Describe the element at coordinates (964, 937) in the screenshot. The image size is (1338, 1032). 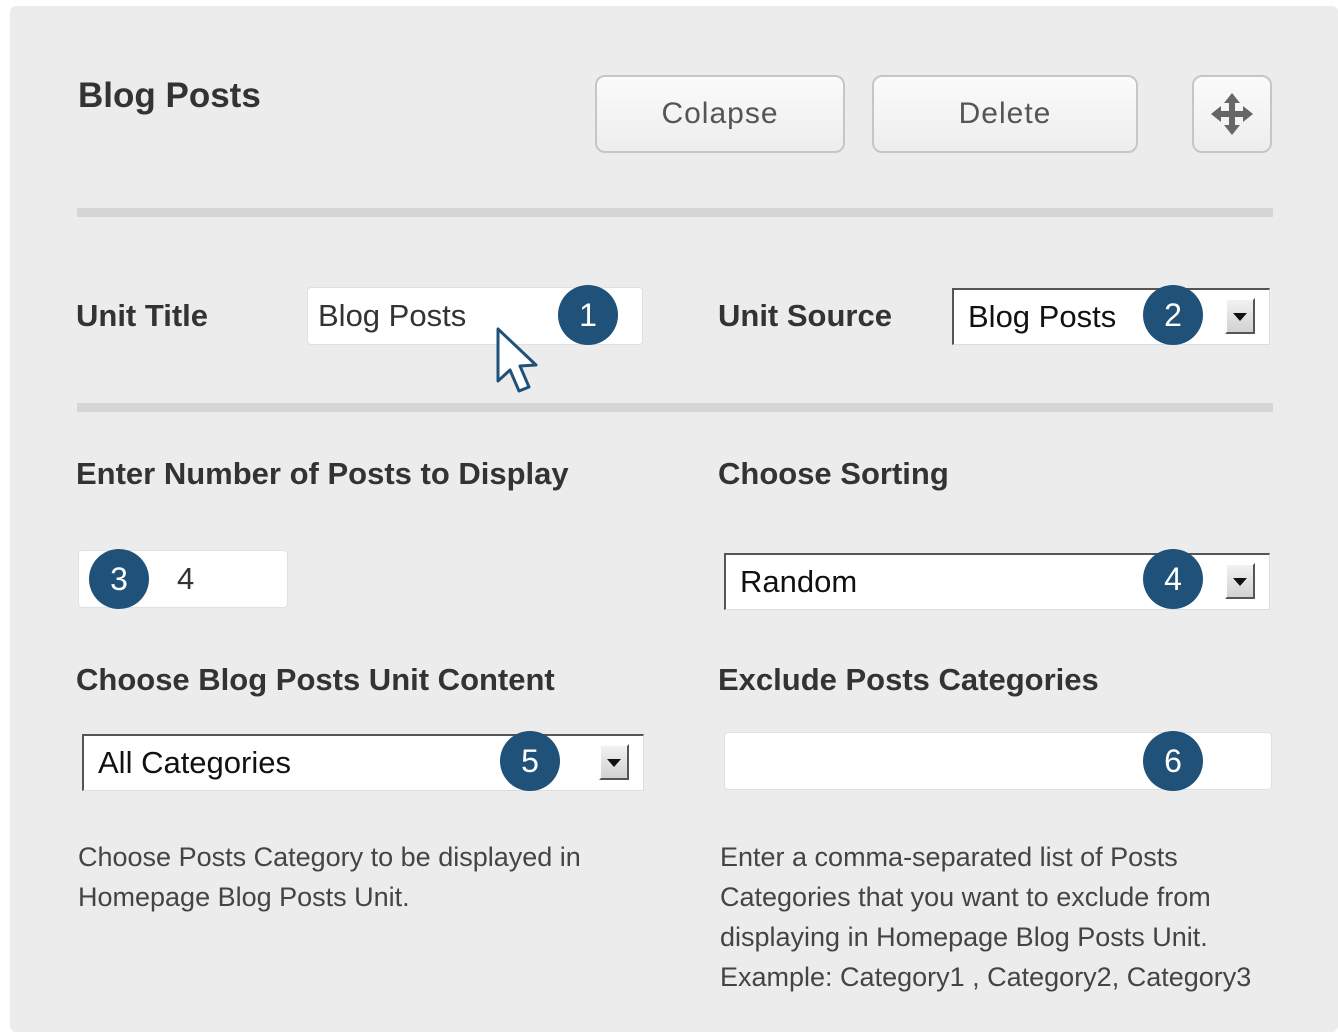
I see `exclude-help-line: displaying in Homepage Blog Posts Unit.` at that location.